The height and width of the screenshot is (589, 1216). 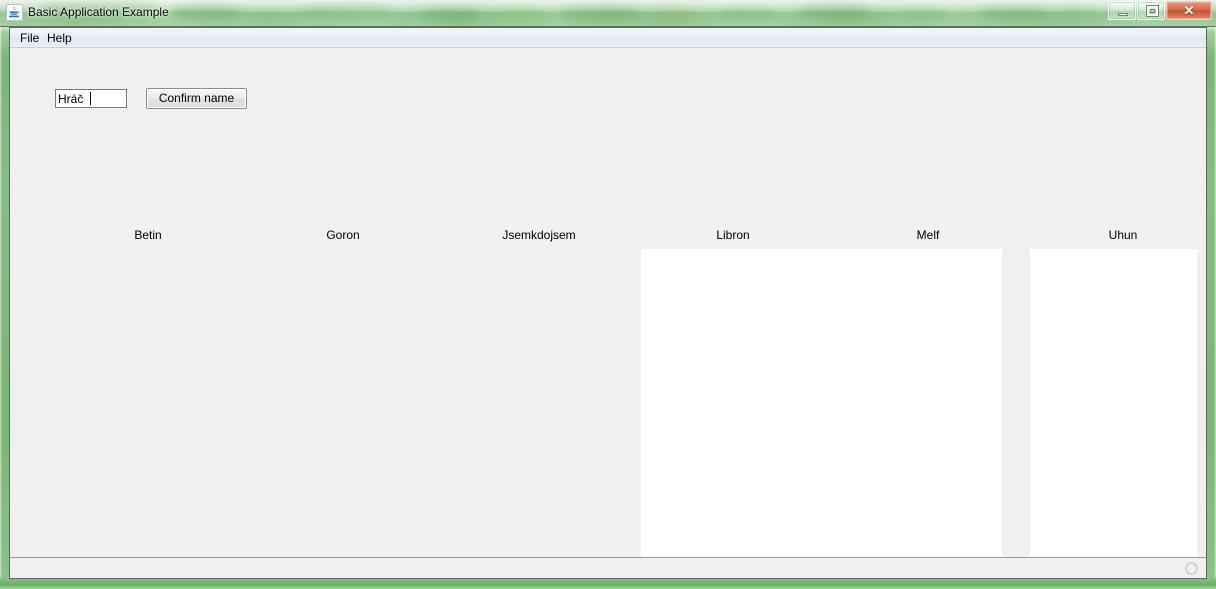 What do you see at coordinates (343, 235) in the screenshot?
I see `player-label-goron: Goron` at bounding box center [343, 235].